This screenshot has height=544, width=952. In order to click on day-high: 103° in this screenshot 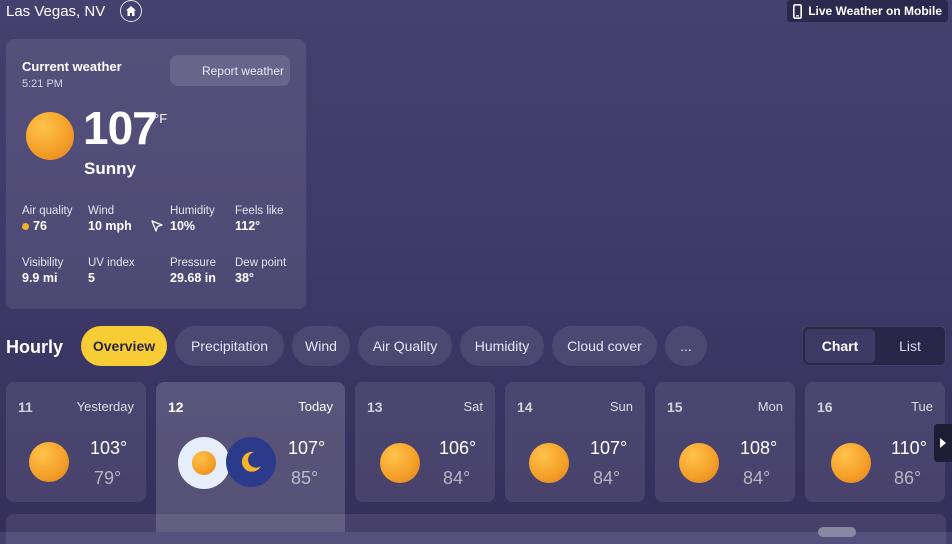, I will do `click(109, 448)`.